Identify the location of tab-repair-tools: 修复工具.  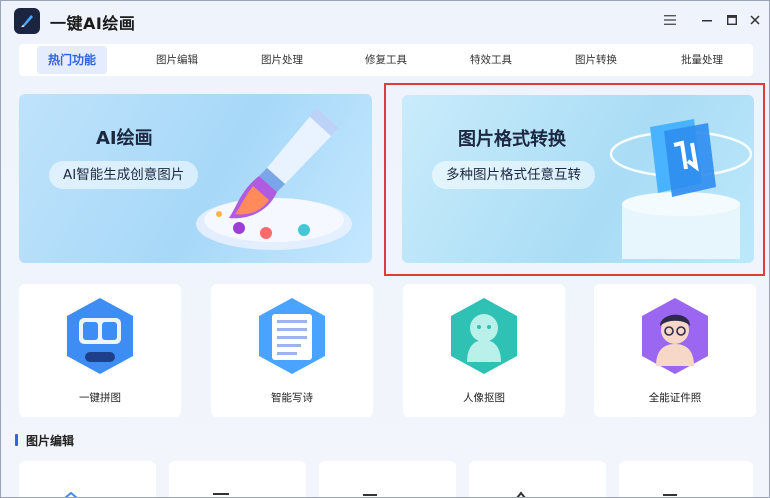
(386, 60).